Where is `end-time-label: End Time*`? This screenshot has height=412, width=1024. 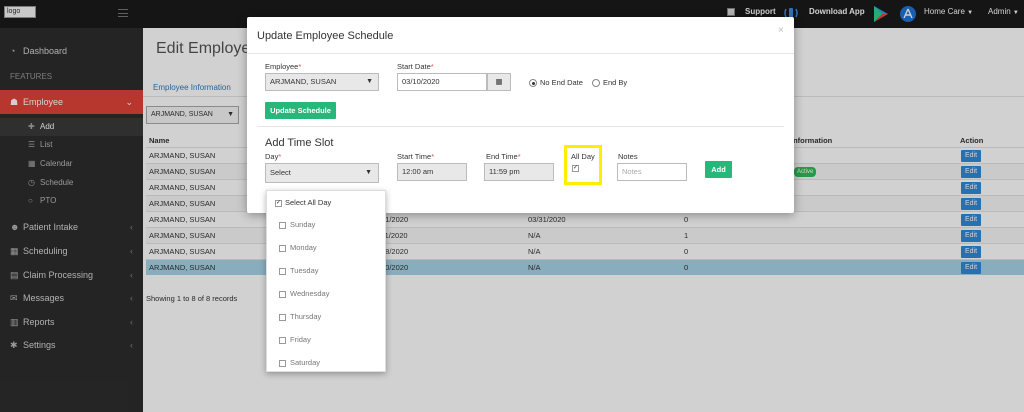 end-time-label: End Time* is located at coordinates (503, 156).